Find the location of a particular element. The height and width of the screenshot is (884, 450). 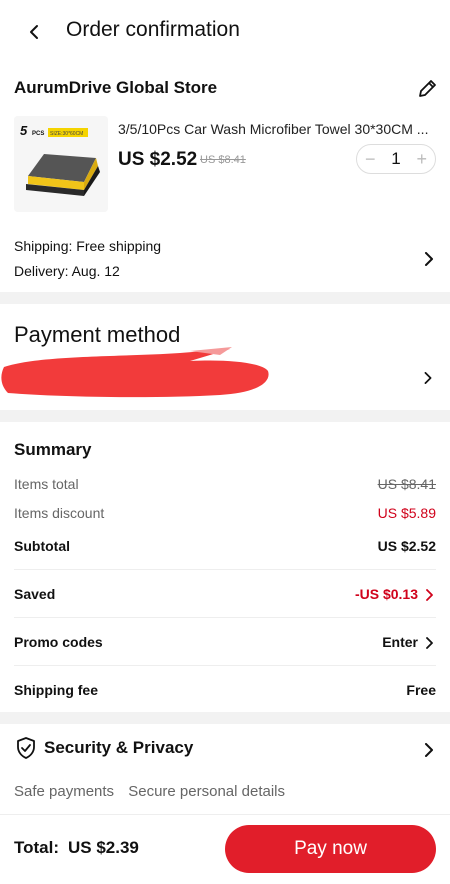

promo-chevron-right-icon is located at coordinates (429, 643).